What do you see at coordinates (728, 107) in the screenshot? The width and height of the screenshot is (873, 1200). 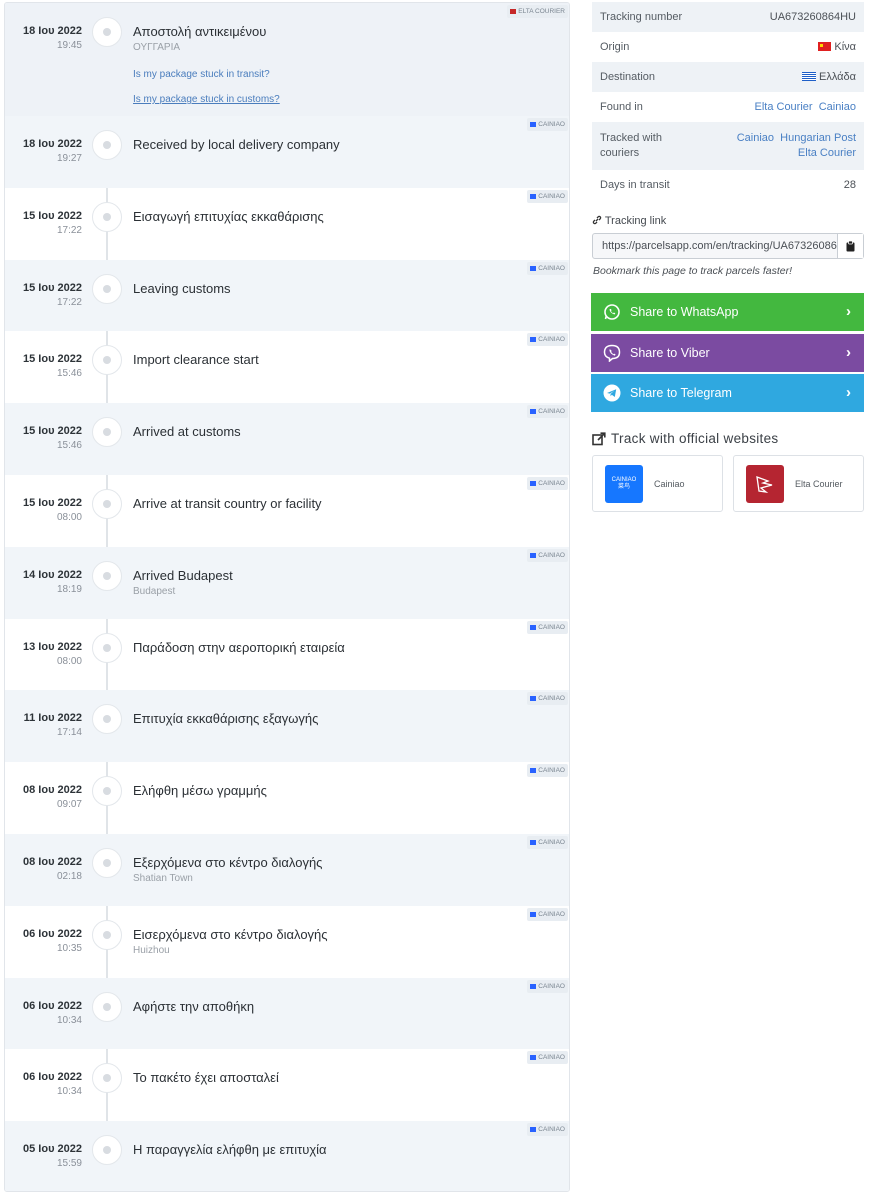 I see `found-in-row: Found in Elta Courier Cainiao` at bounding box center [728, 107].